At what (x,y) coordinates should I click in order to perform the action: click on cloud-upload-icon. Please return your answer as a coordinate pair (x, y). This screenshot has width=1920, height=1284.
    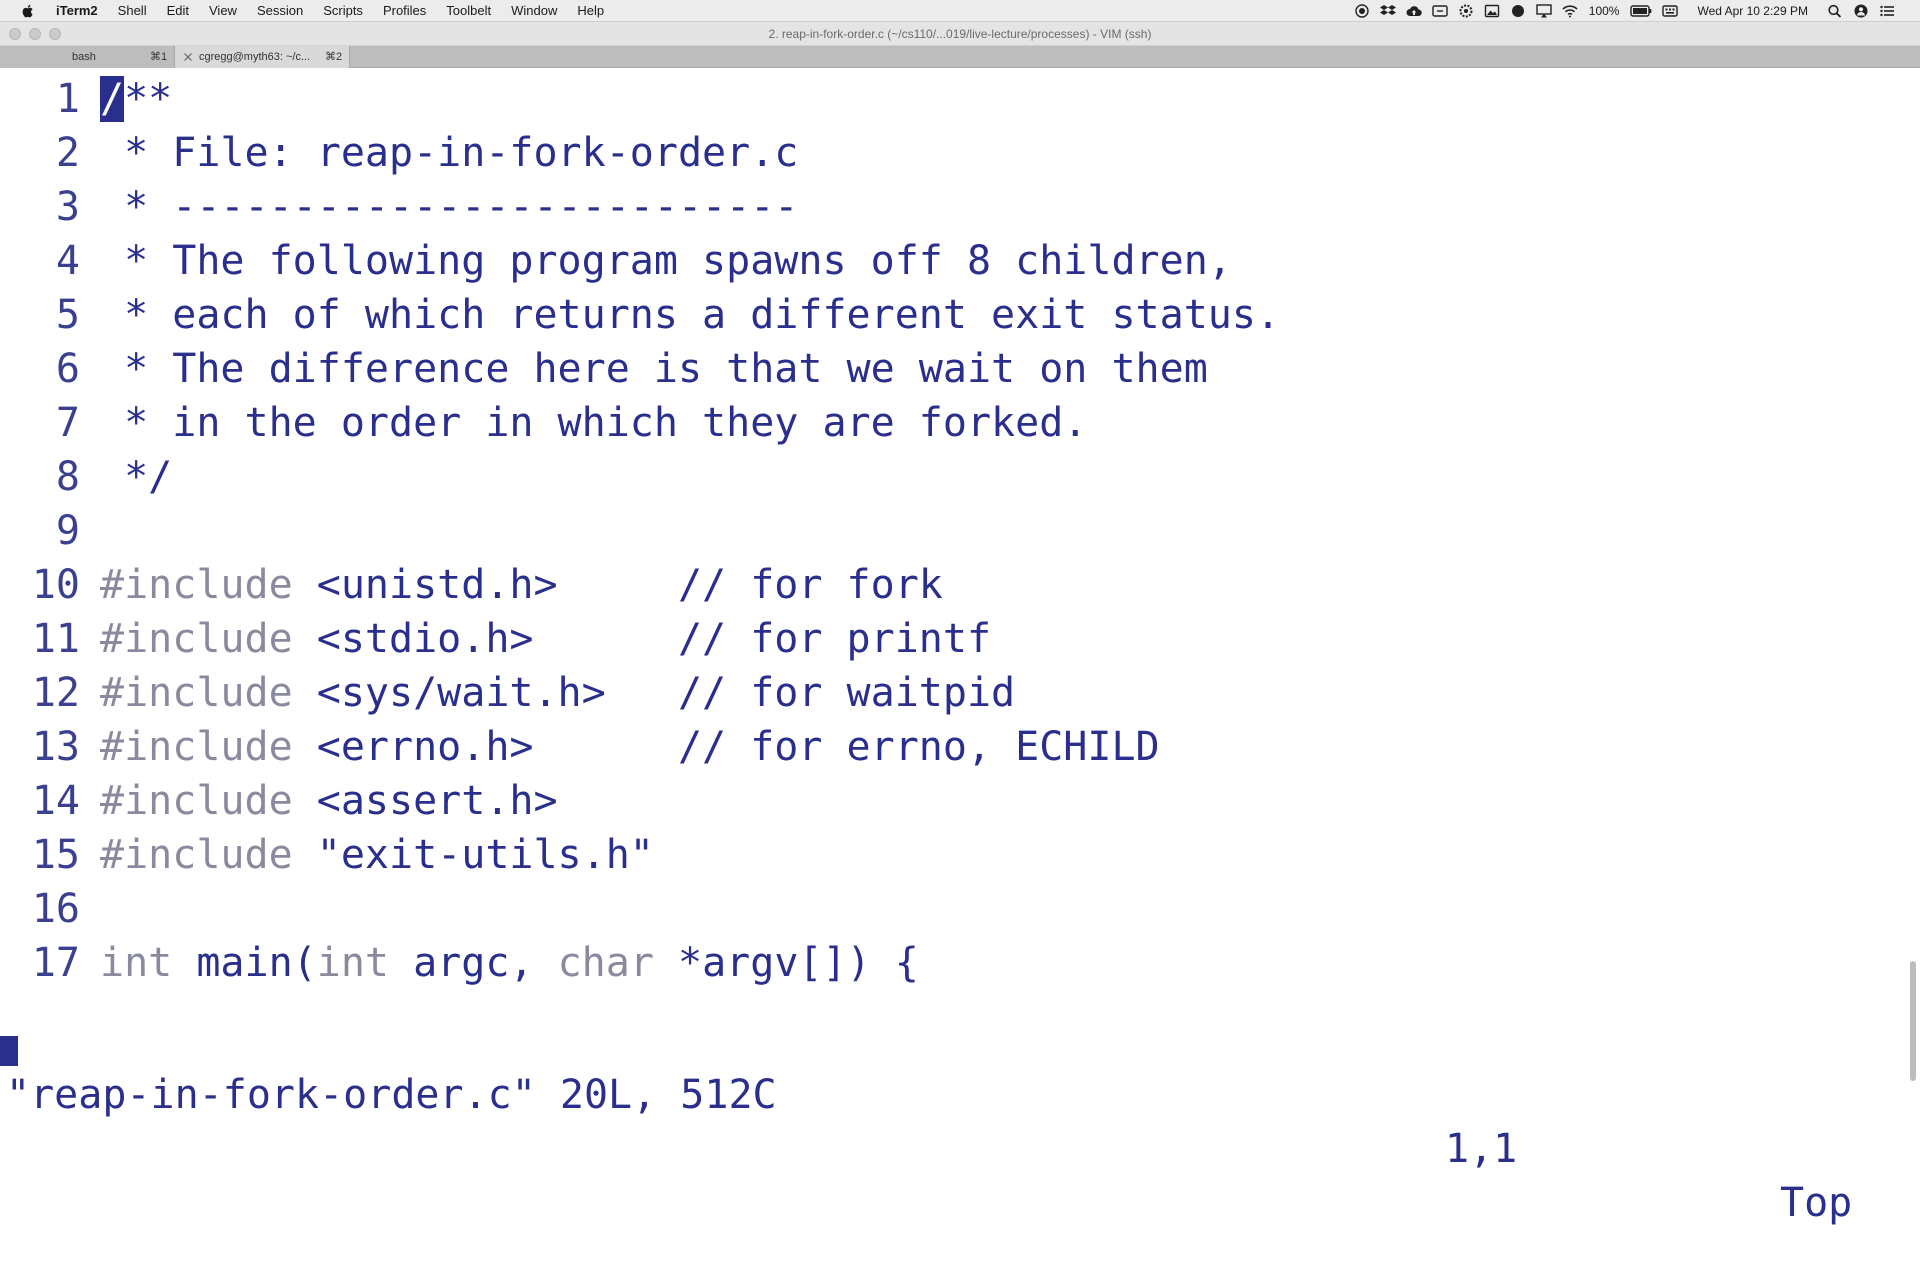
    Looking at the image, I should click on (1414, 11).